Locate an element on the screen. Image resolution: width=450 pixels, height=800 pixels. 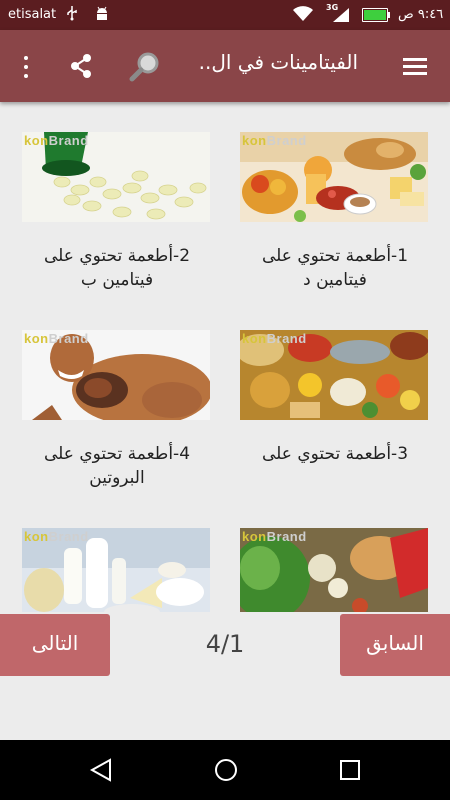
man-eating-meat-image: konBrand is located at coordinates (116, 375).